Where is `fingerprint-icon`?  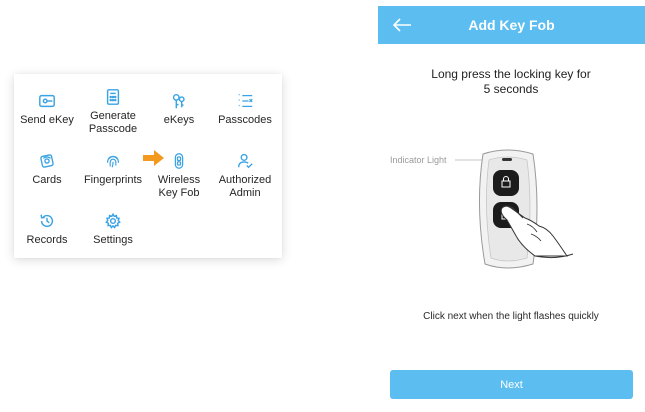 fingerprint-icon is located at coordinates (113, 161).